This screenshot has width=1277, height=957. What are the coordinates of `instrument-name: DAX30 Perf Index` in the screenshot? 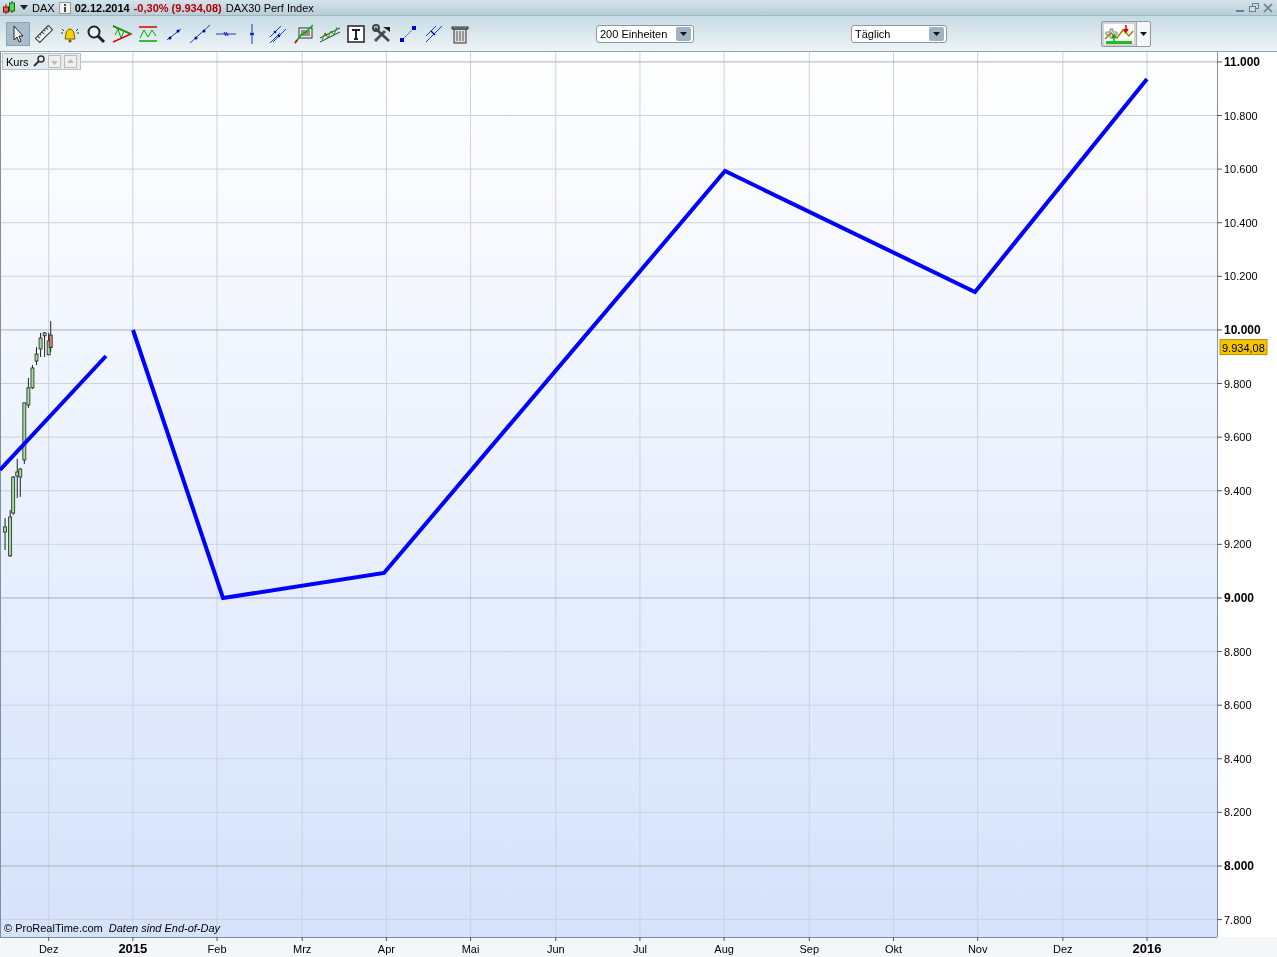 It's located at (269, 7).